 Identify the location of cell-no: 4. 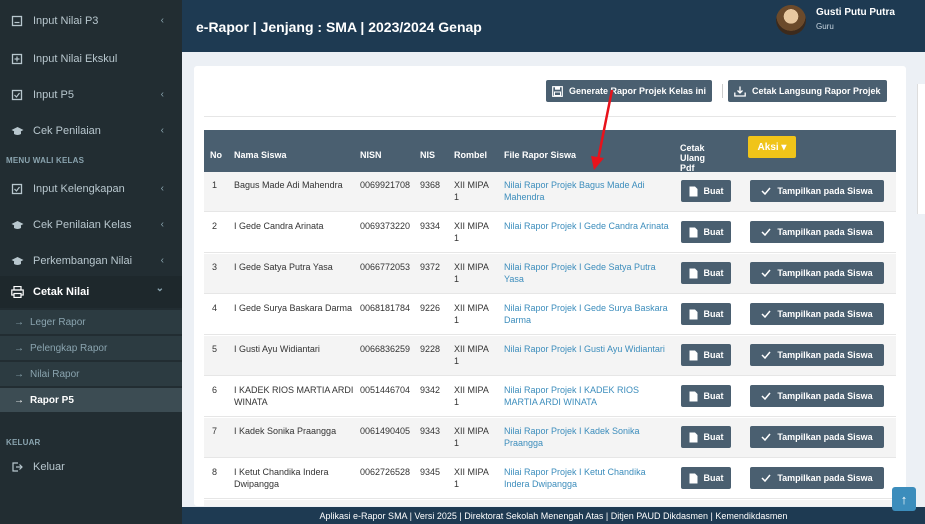
(215, 308).